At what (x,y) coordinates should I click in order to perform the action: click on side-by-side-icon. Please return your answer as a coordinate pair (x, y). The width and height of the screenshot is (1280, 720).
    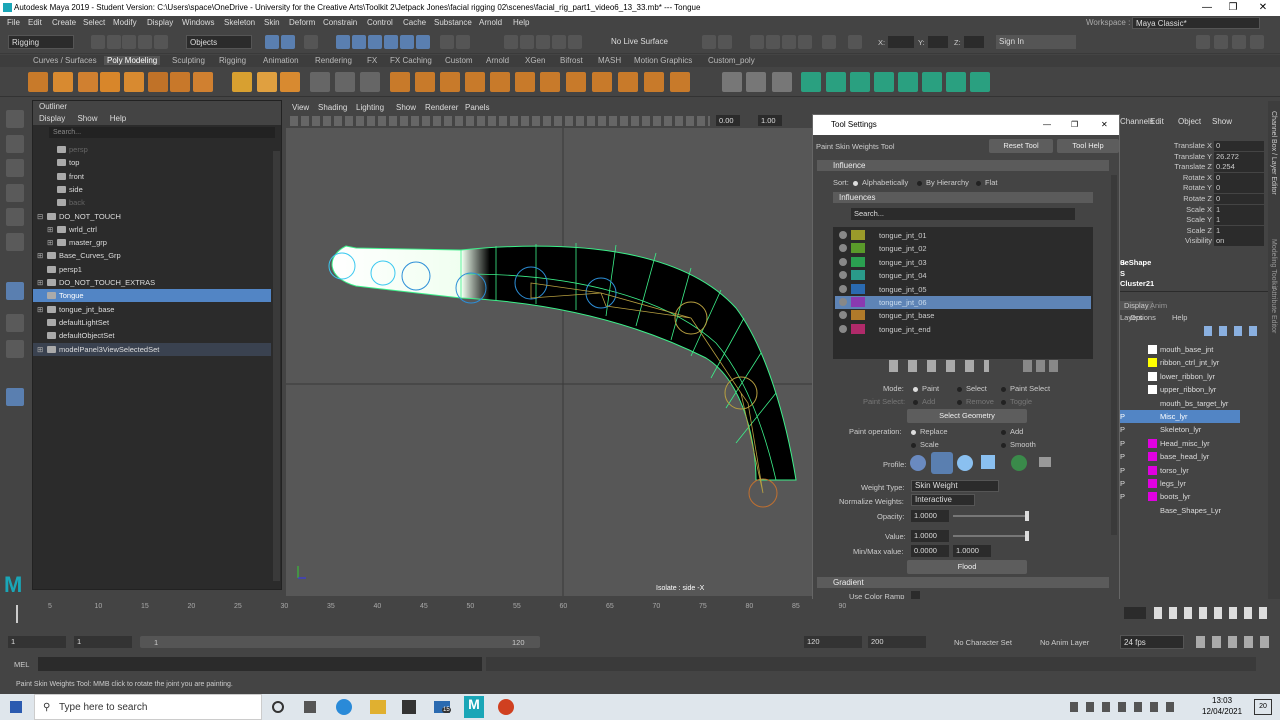
    Looking at the image, I should click on (15, 349).